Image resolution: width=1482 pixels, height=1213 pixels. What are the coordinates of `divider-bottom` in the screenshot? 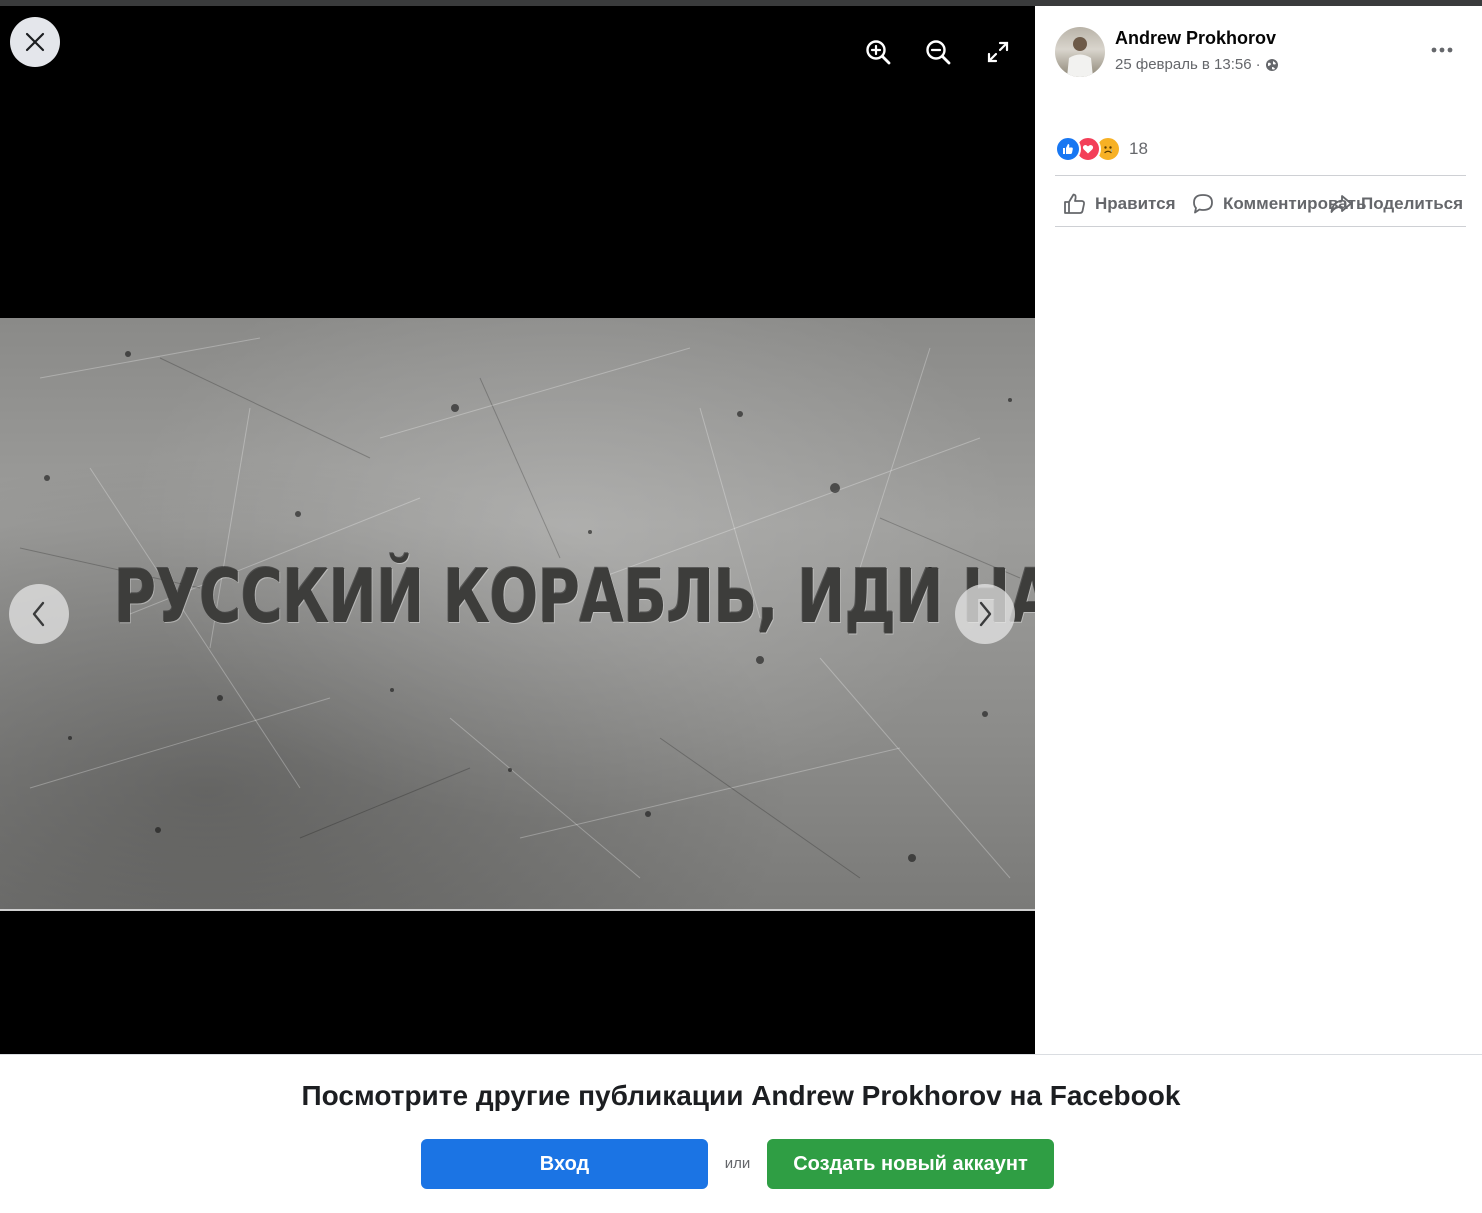 It's located at (1260, 226).